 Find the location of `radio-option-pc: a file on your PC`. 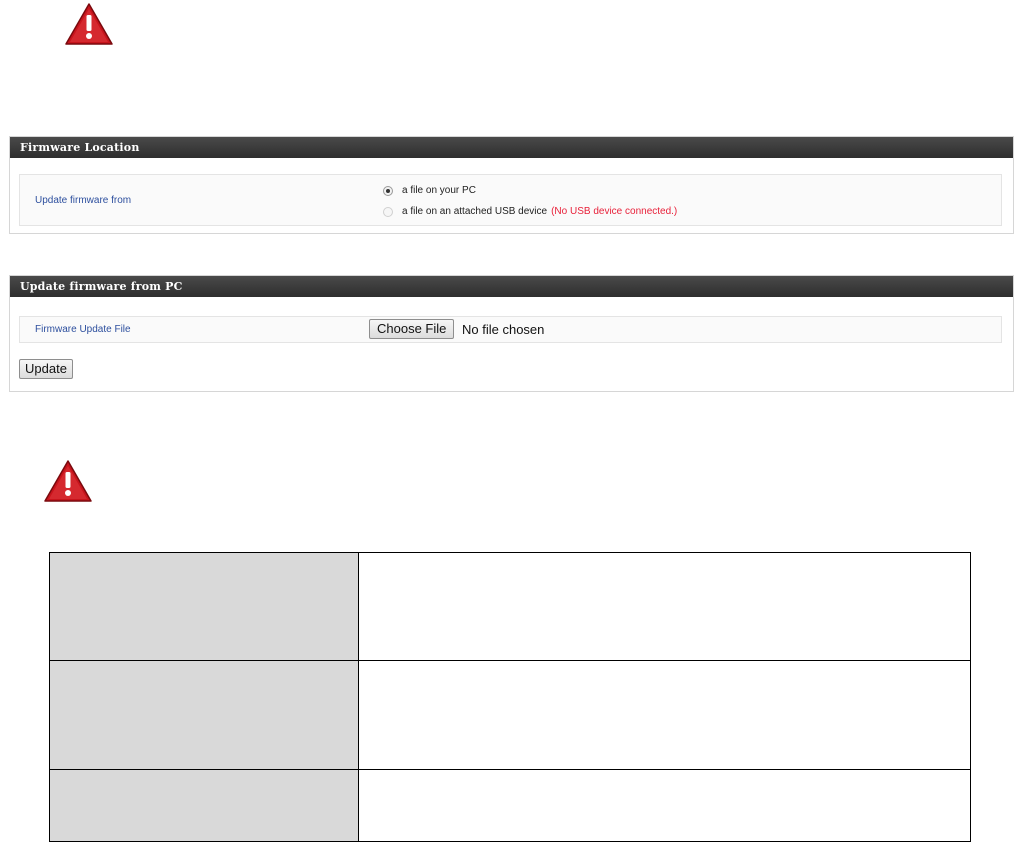

radio-option-pc: a file on your PC is located at coordinates (429, 190).